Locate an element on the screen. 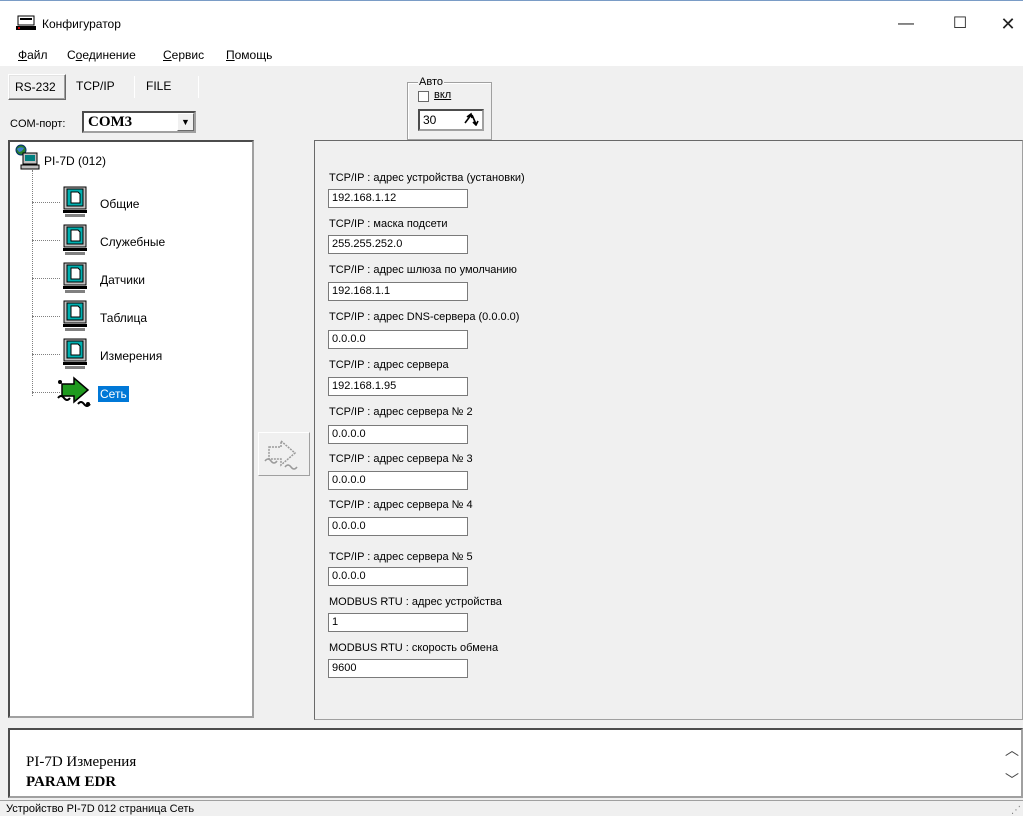  close-button: ✕ is located at coordinates (1005, 24).